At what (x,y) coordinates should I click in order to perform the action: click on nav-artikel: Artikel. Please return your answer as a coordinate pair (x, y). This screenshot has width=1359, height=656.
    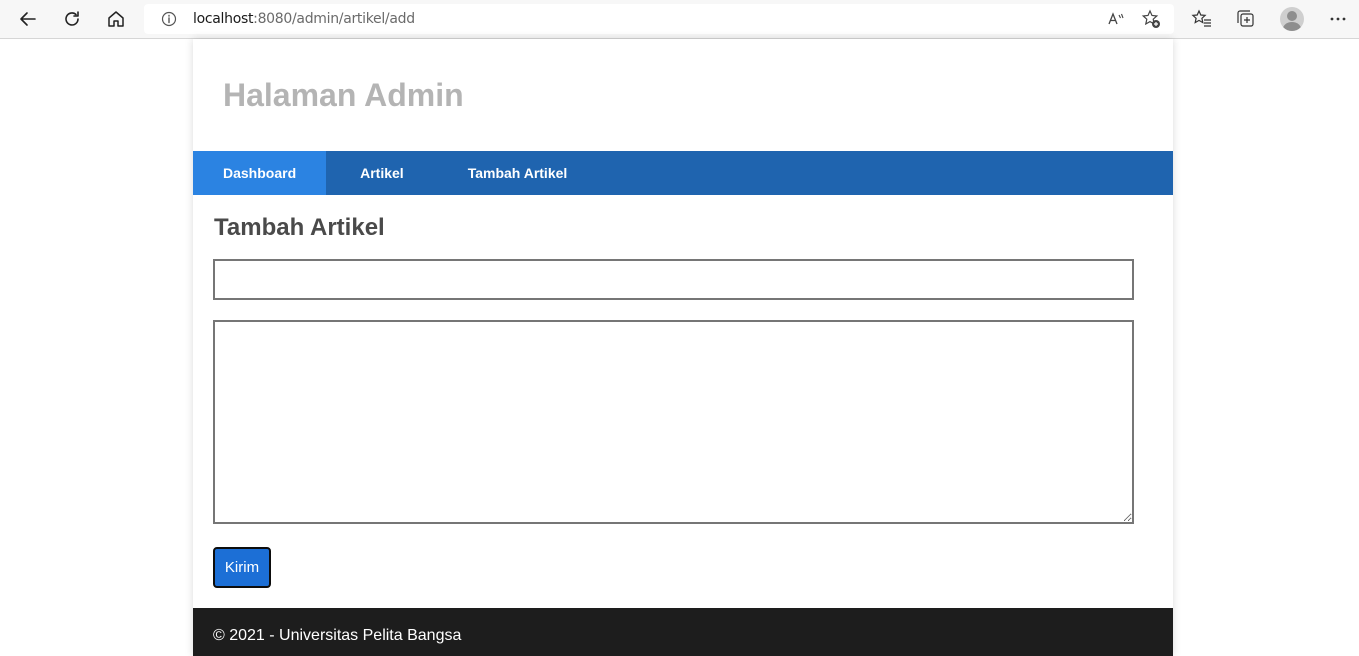
    Looking at the image, I should click on (382, 173).